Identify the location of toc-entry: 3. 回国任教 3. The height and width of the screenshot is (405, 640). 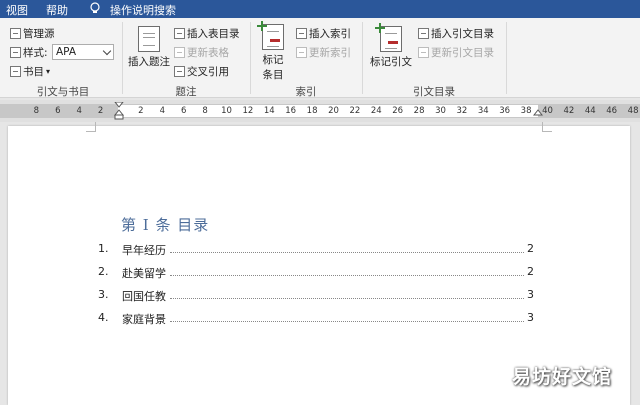
(318, 296).